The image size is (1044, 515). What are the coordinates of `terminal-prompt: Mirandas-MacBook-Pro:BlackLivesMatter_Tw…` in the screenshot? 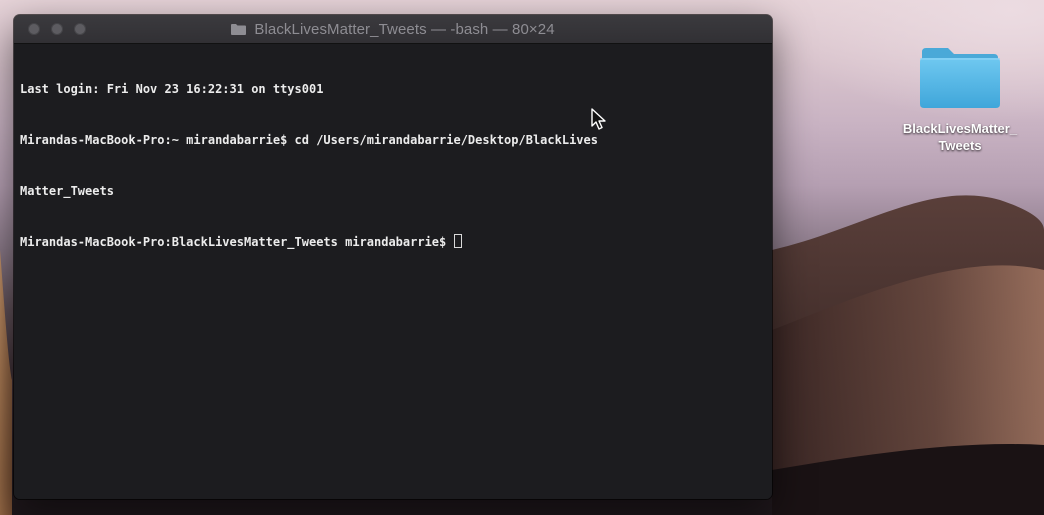 It's located at (237, 242).